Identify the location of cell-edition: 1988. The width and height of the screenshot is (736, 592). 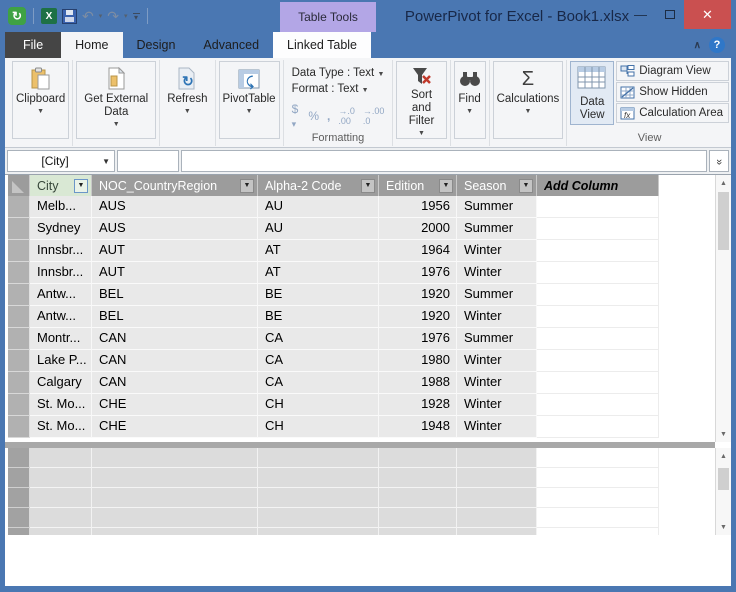
(418, 383).